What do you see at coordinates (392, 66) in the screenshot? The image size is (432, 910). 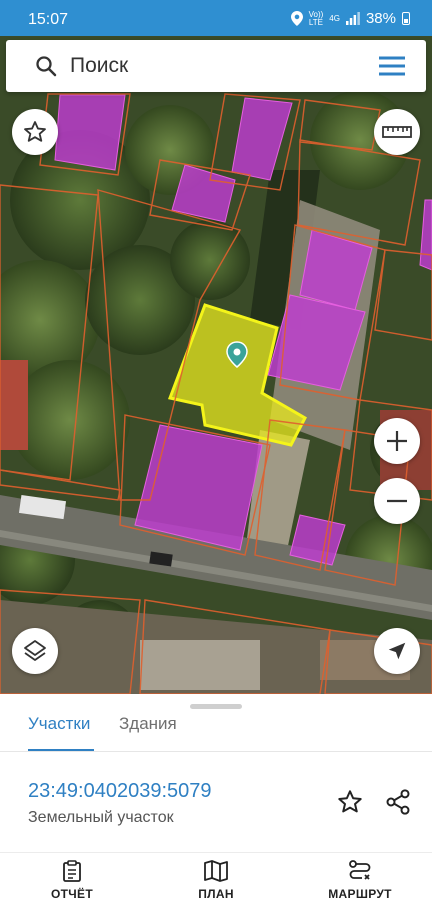 I see `menu-icon` at bounding box center [392, 66].